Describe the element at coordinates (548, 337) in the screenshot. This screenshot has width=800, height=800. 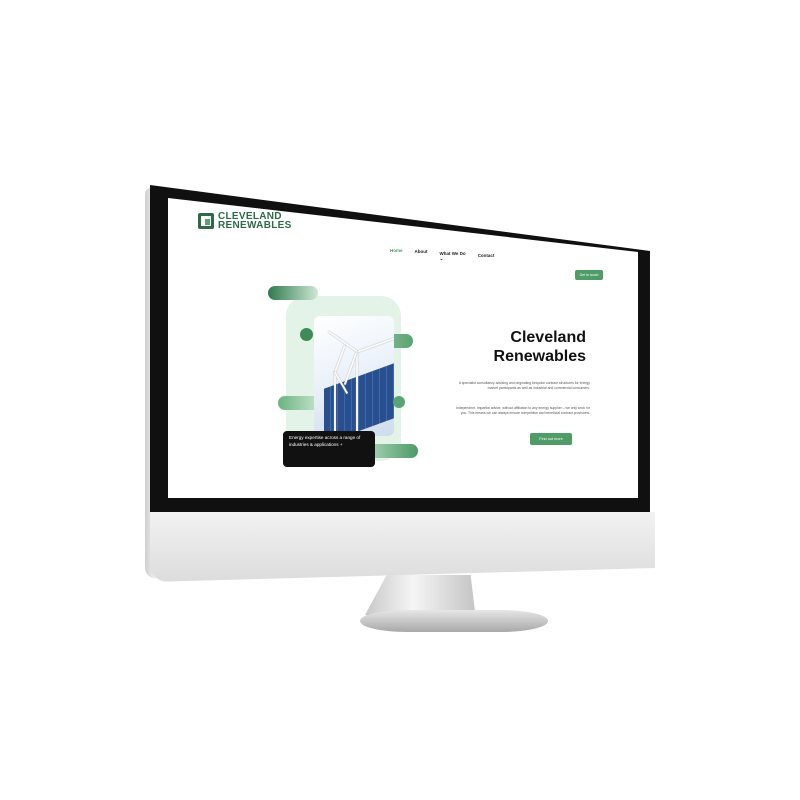
I see `hero-title-line-1: Cleveland` at that location.